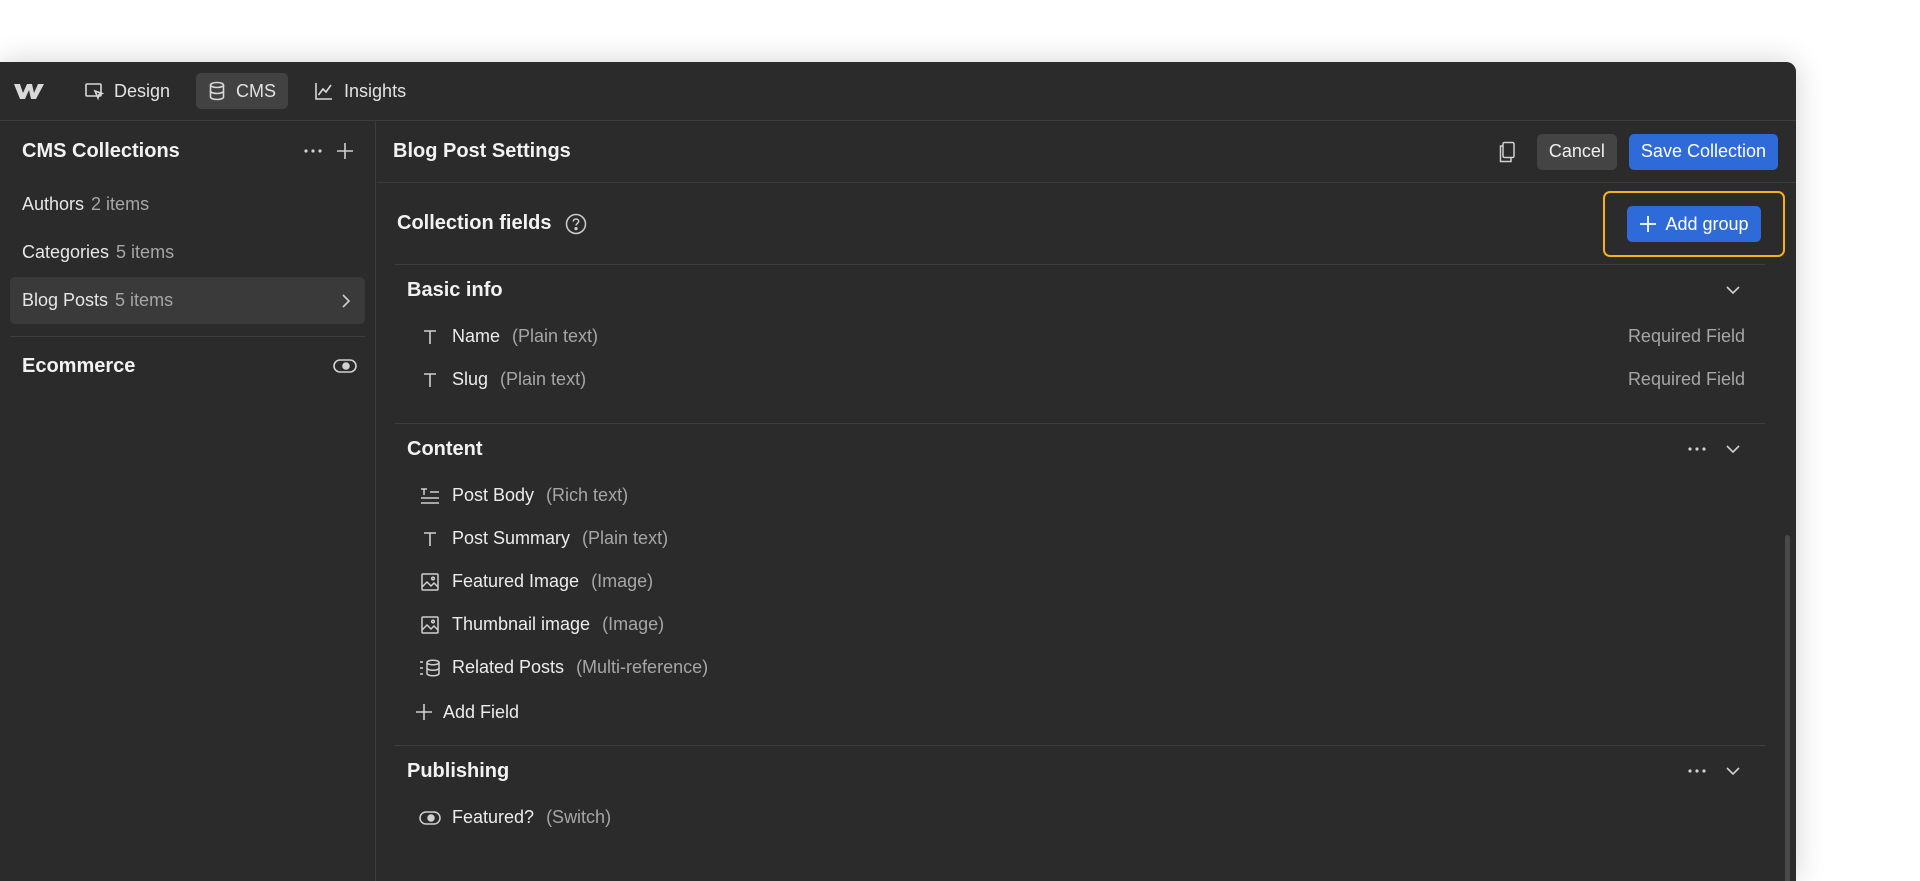 Image resolution: width=1920 pixels, height=881 pixels. Describe the element at coordinates (1080, 336) in the screenshot. I see `field-row-name: Name (Plain text) Required Field` at that location.